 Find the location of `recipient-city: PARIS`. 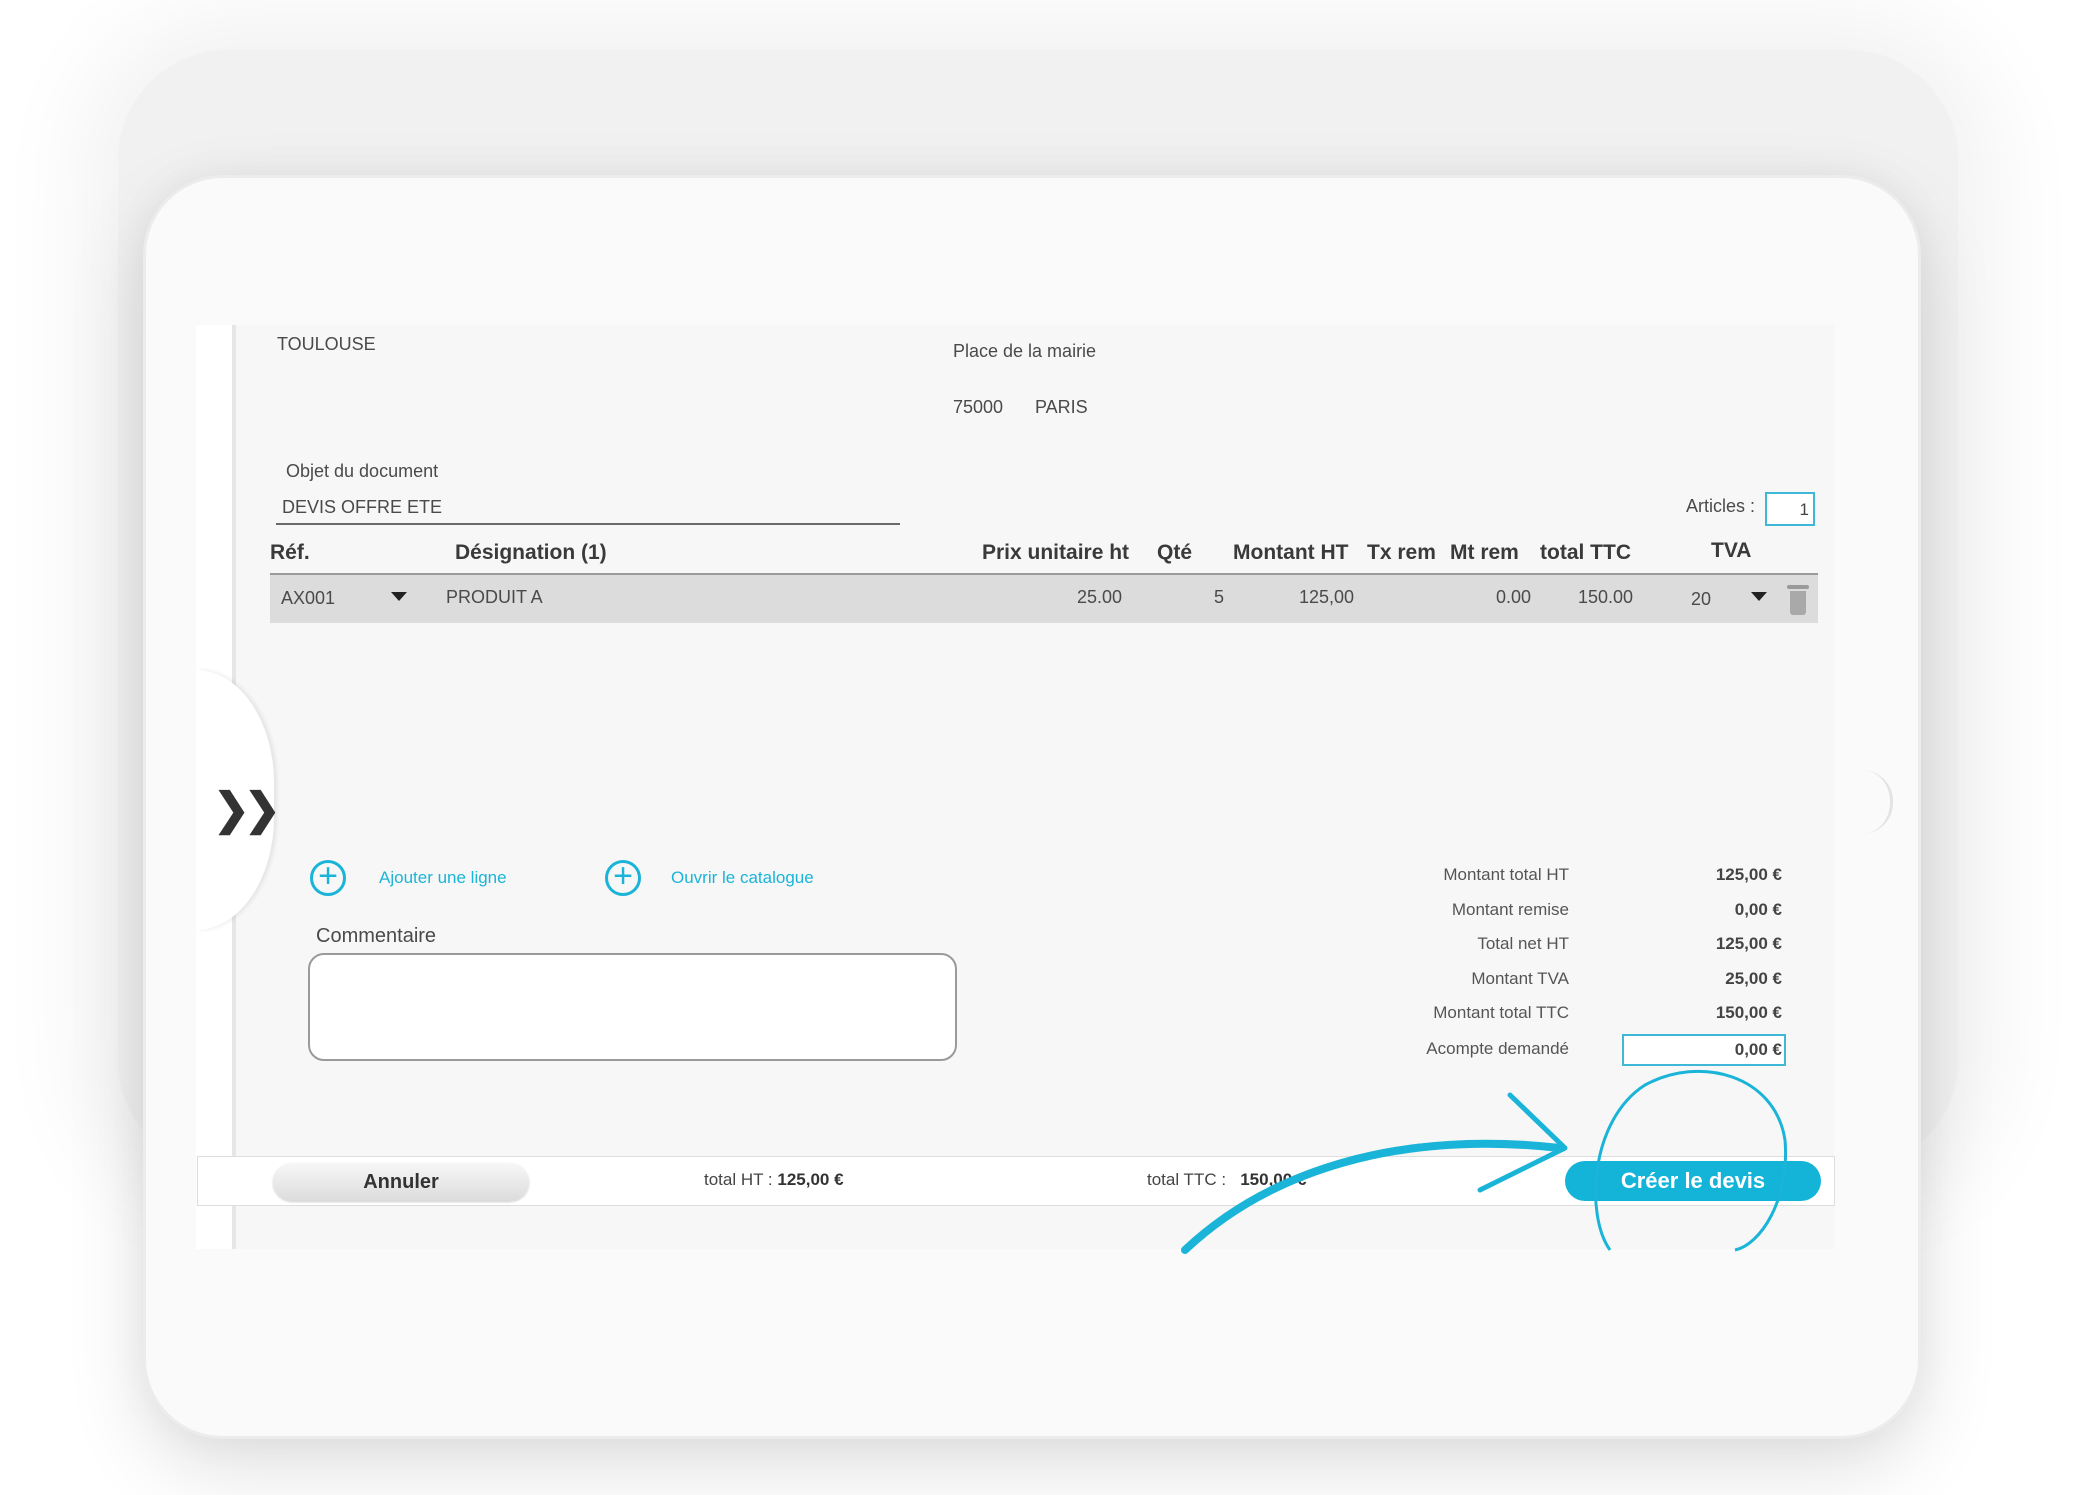

recipient-city: PARIS is located at coordinates (1061, 407).